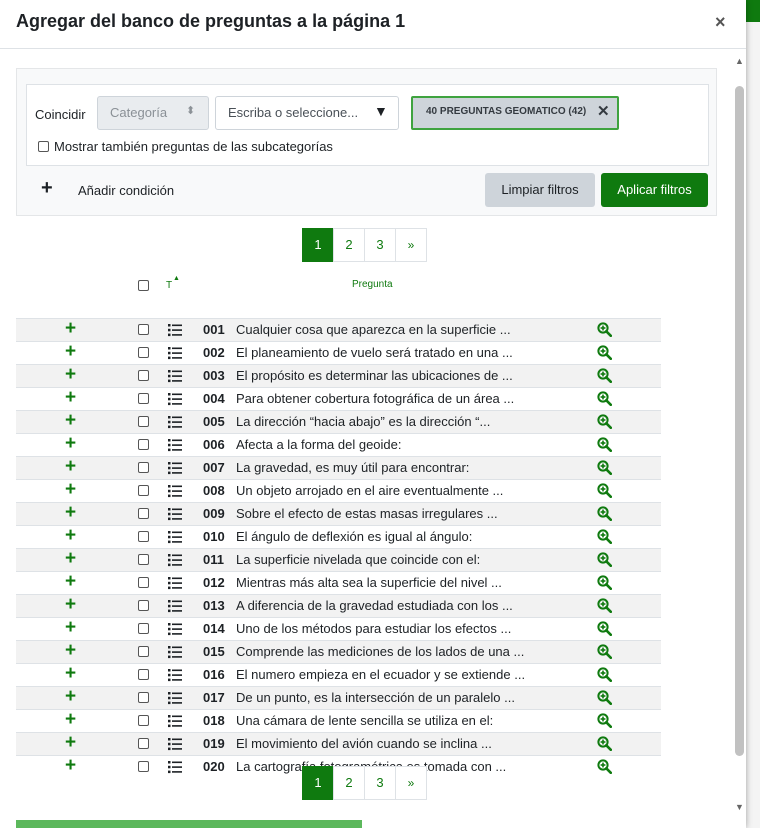 This screenshot has height=828, width=760. What do you see at coordinates (372, 284) in the screenshot?
I see `column-header-question: Pregunta` at bounding box center [372, 284].